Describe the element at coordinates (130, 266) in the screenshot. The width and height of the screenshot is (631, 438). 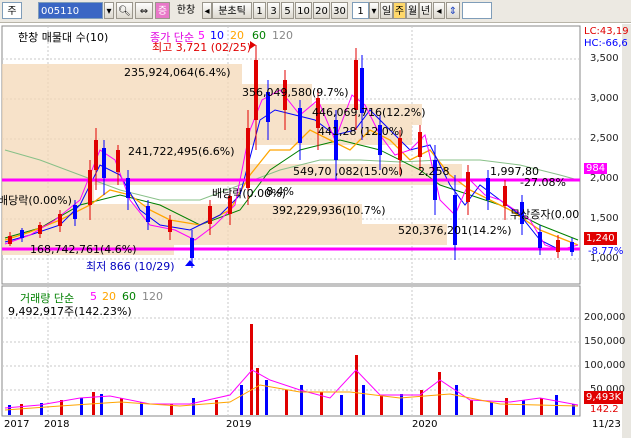
I see `low-label: 최저 866 (10/29)` at that location.